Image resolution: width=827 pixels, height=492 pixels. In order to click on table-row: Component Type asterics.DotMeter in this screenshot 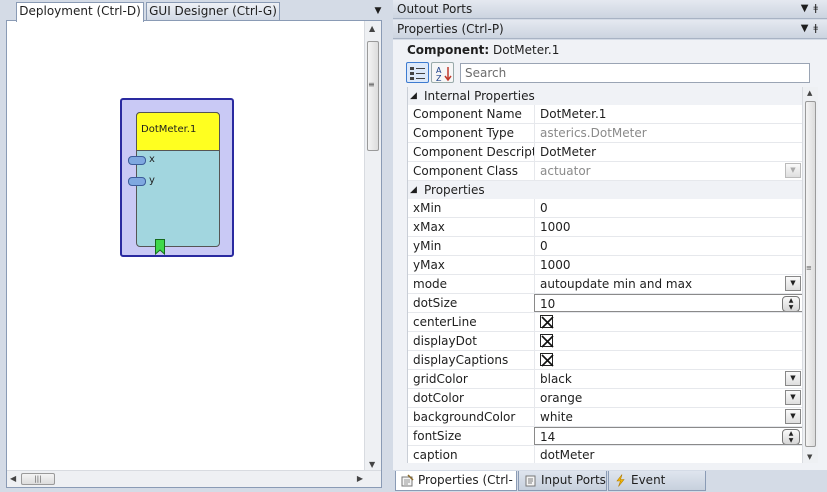, I will do `click(605, 133)`.